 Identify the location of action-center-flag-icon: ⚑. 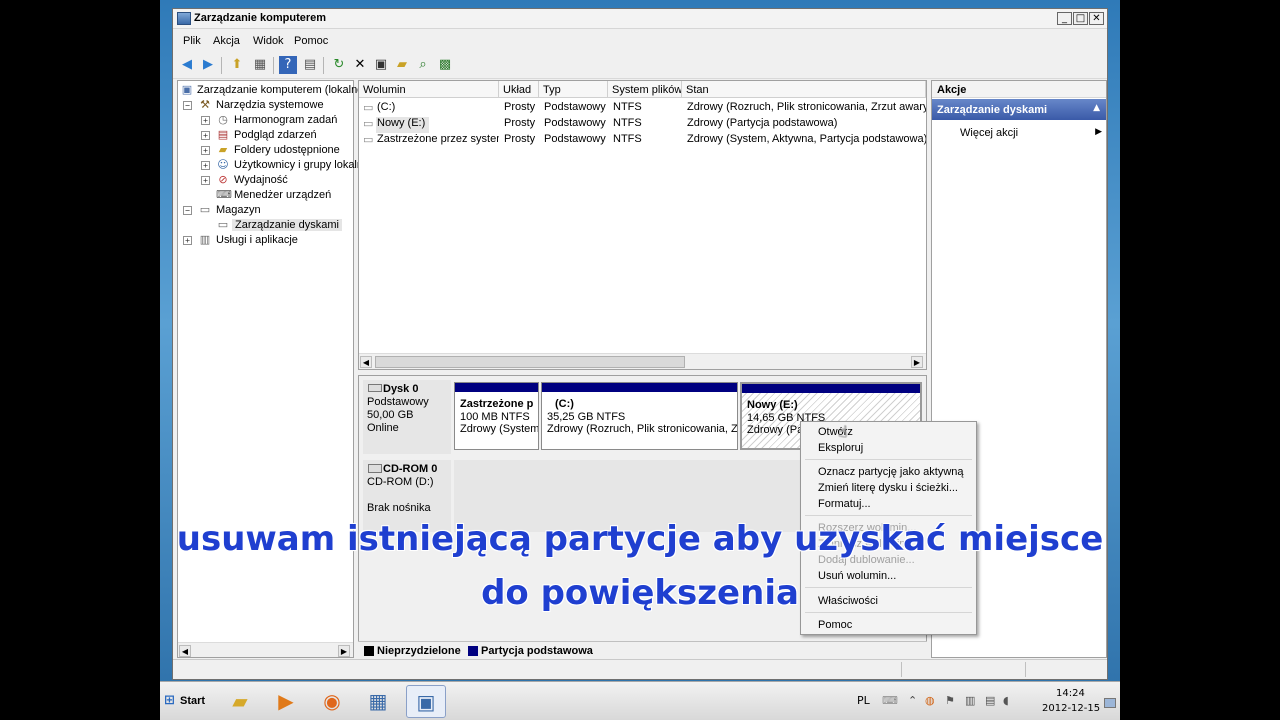
(950, 700).